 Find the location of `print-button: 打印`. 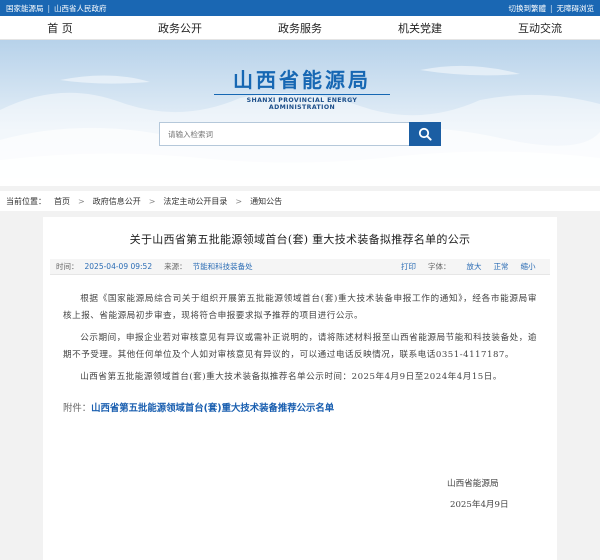

print-button: 打印 is located at coordinates (408, 266).